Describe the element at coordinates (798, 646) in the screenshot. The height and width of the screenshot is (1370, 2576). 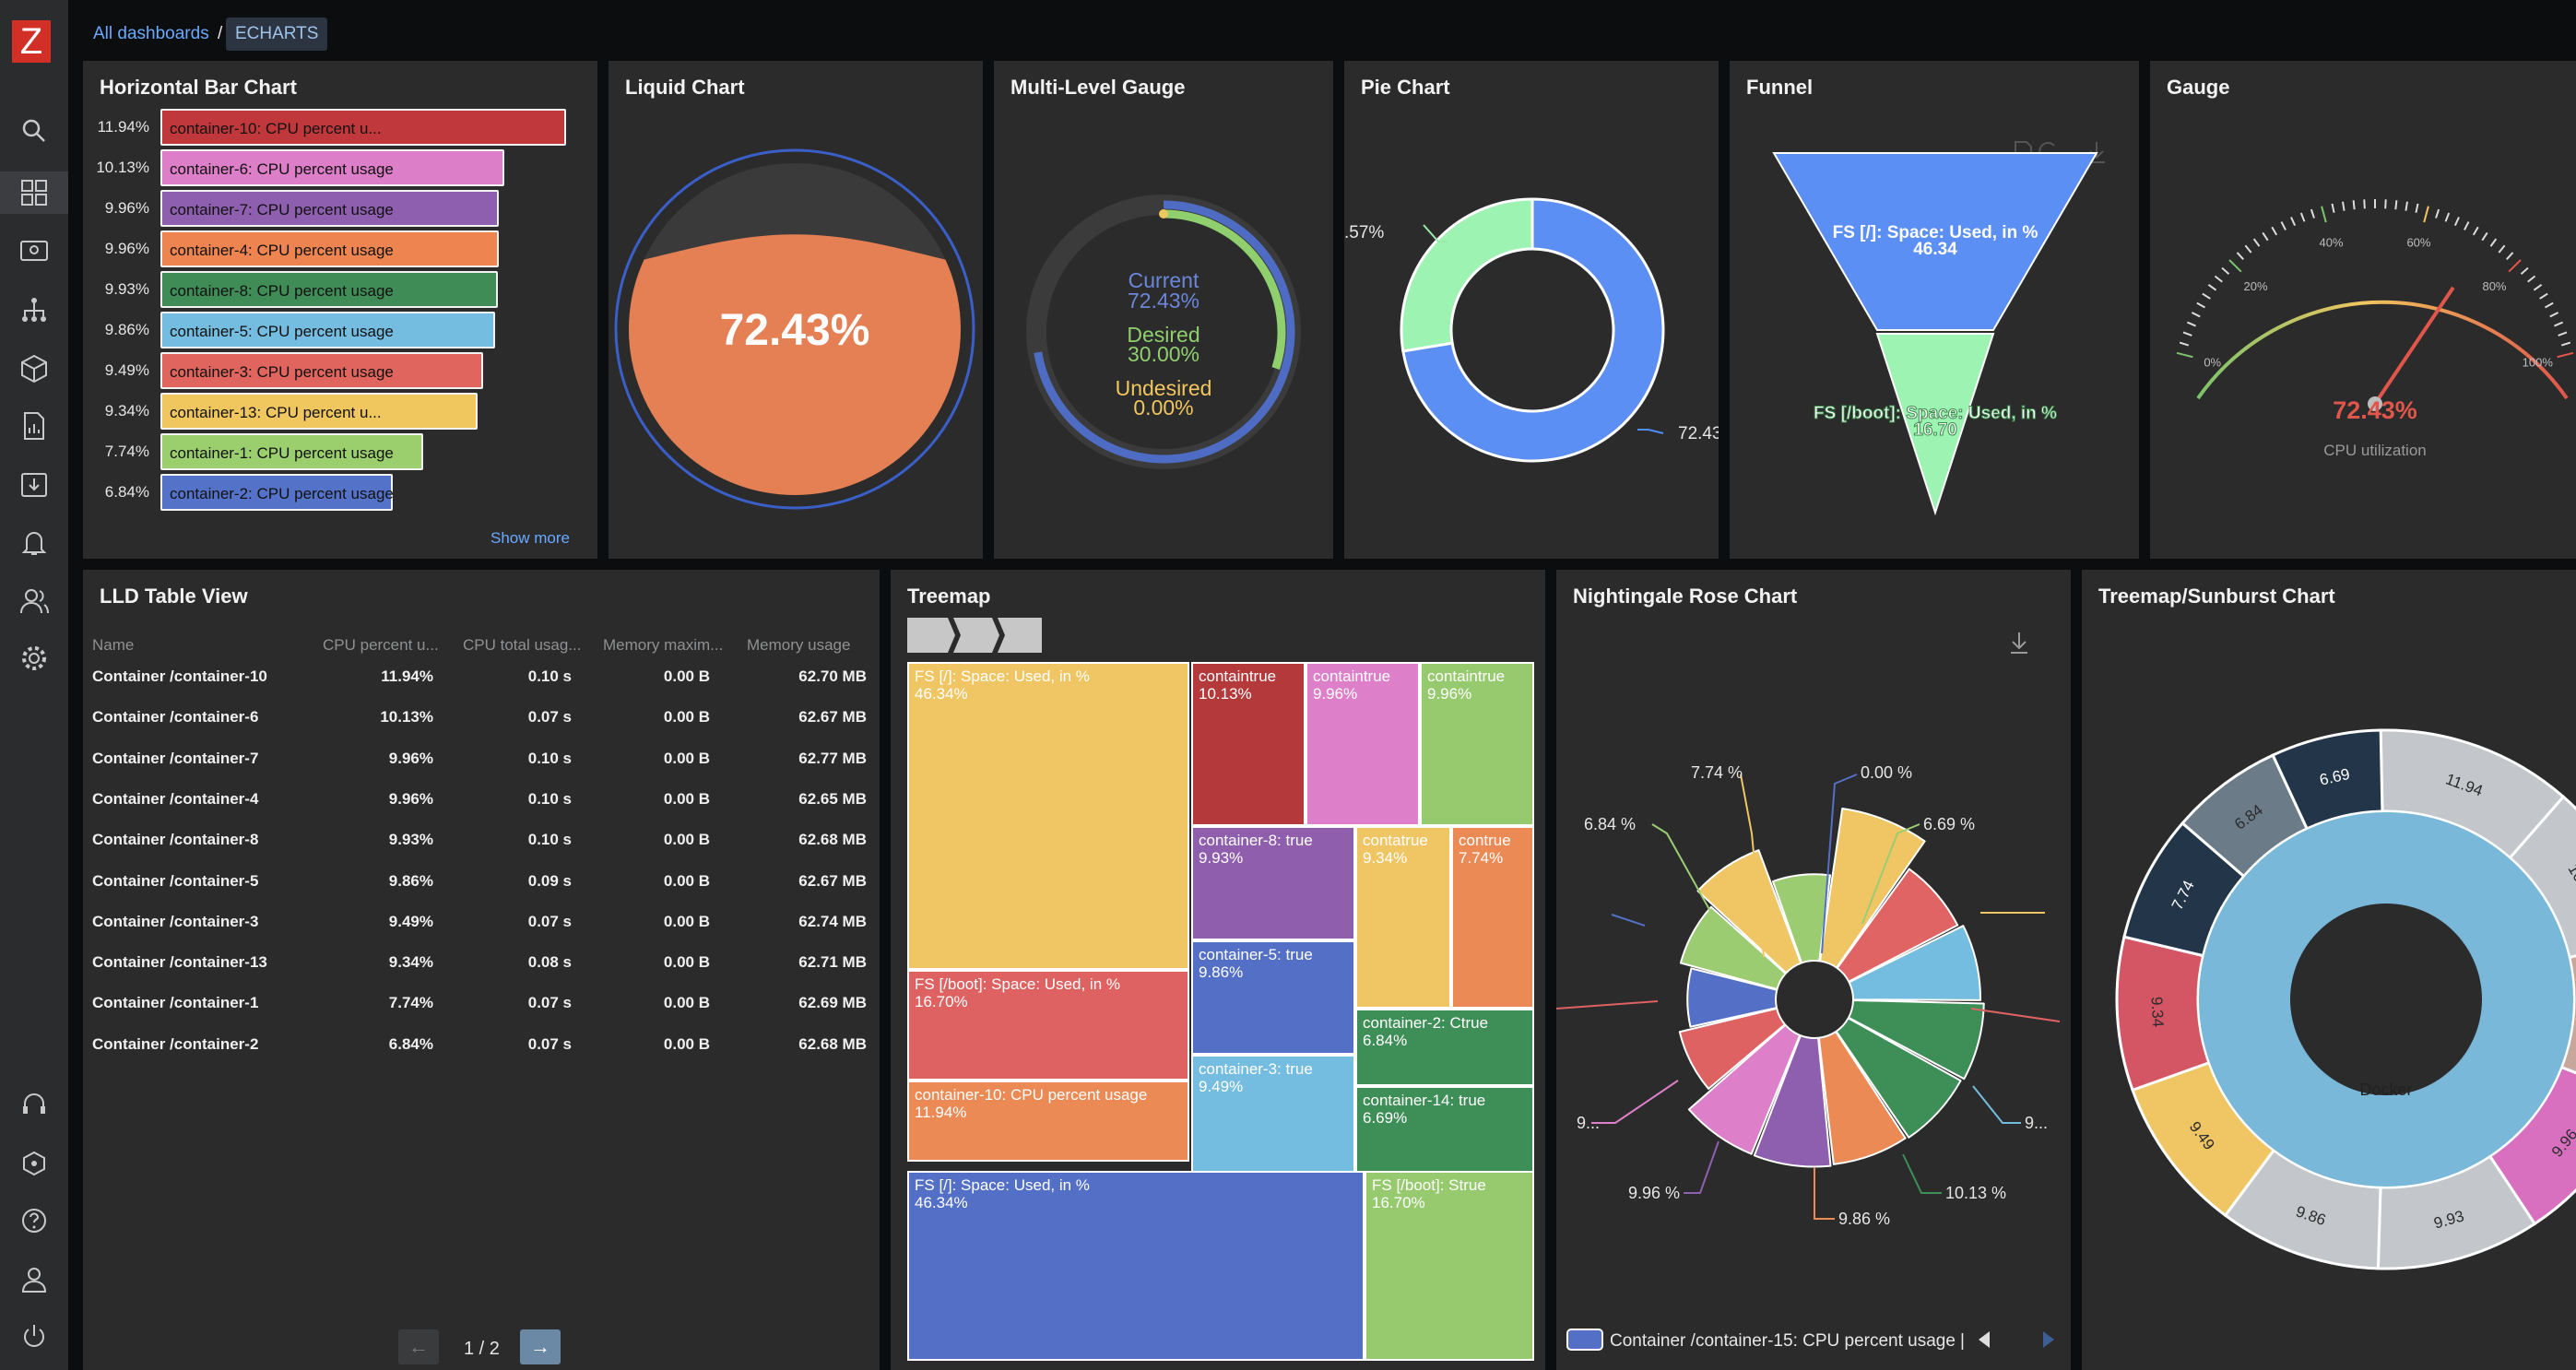
I see `table-header-cell: Memory usage` at that location.